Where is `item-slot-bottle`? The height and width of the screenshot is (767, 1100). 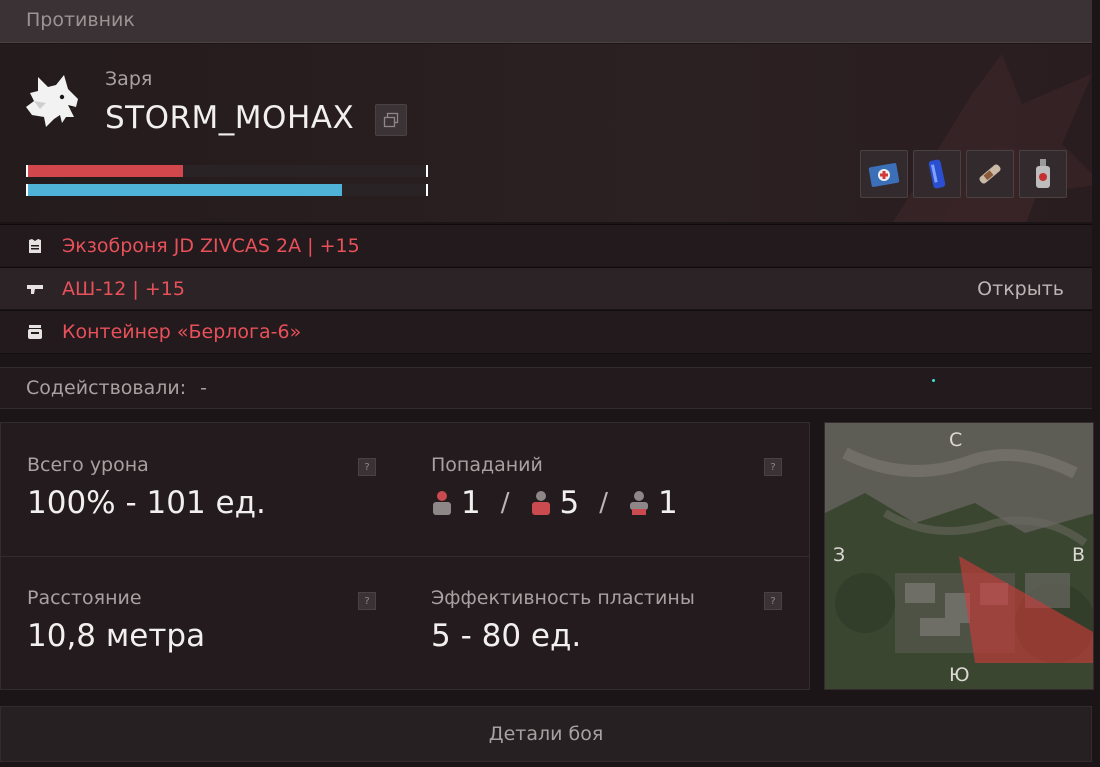
item-slot-bottle is located at coordinates (1043, 174).